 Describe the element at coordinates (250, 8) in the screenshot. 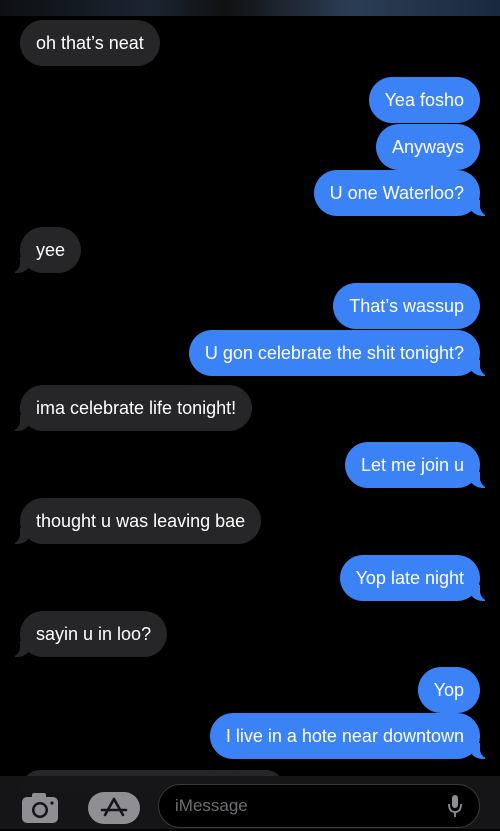

I see `top-image-strip` at that location.